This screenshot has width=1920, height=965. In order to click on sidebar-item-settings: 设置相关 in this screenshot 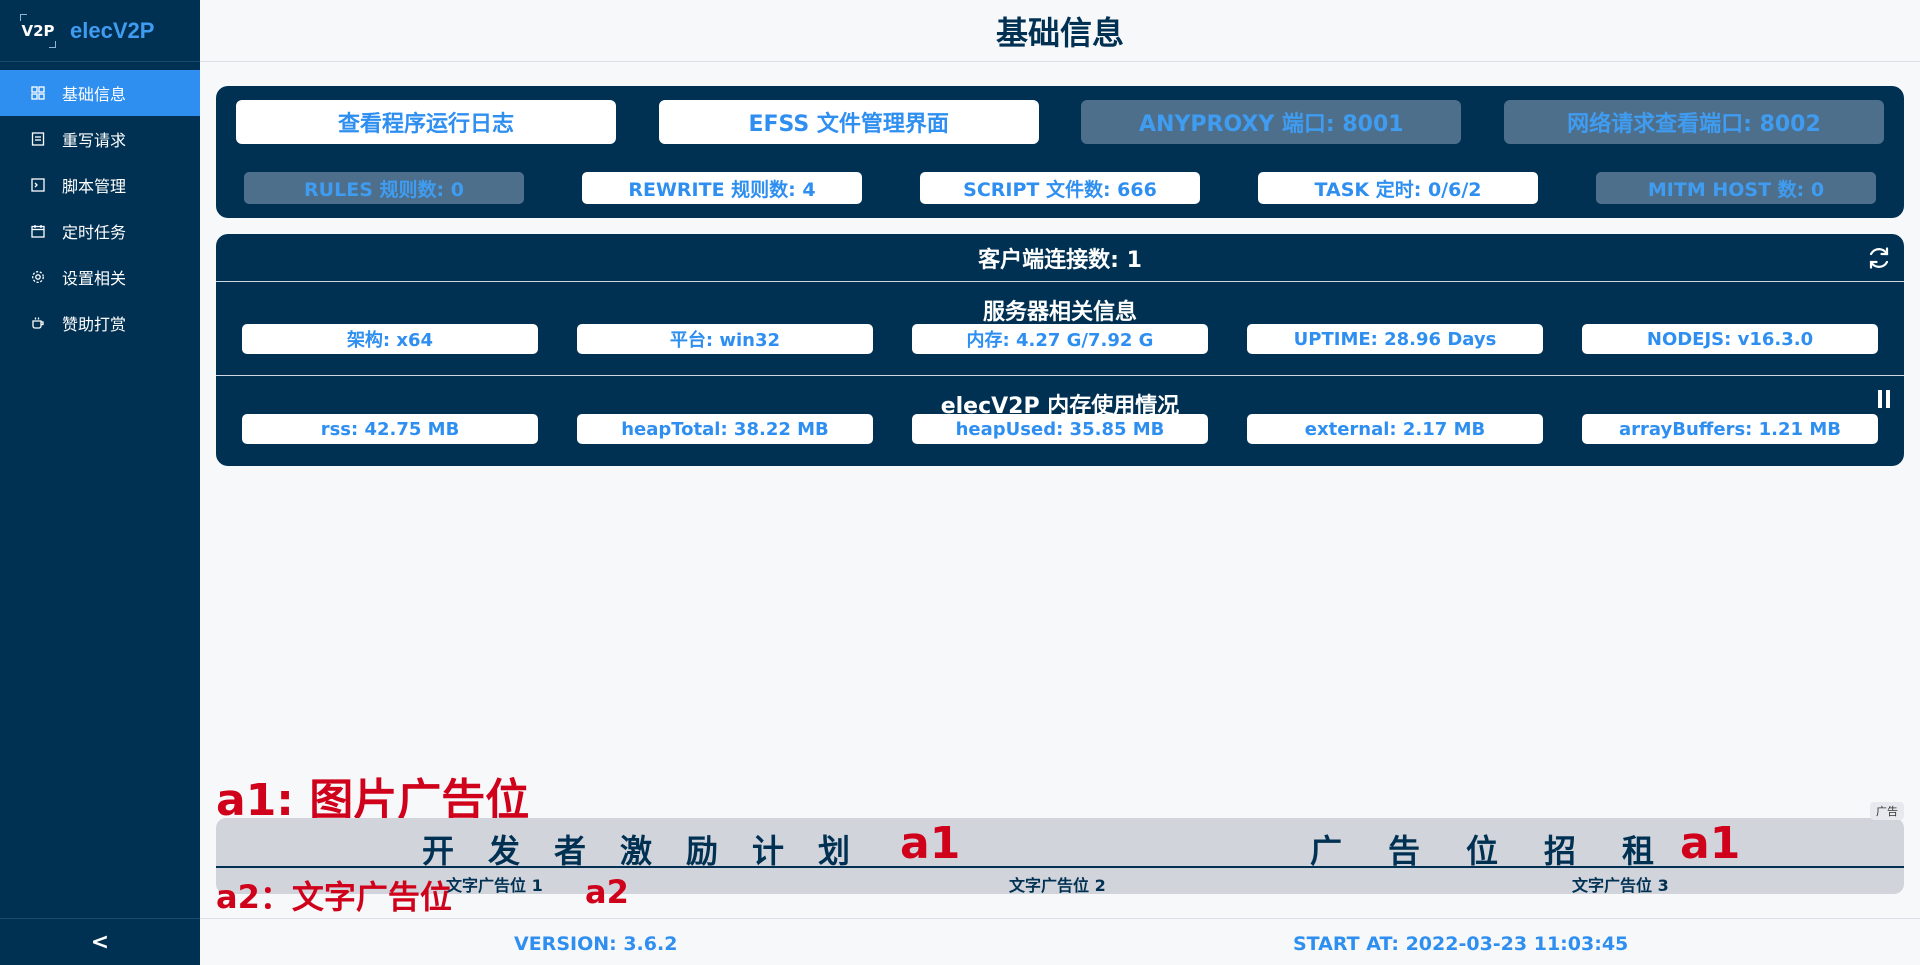, I will do `click(100, 277)`.